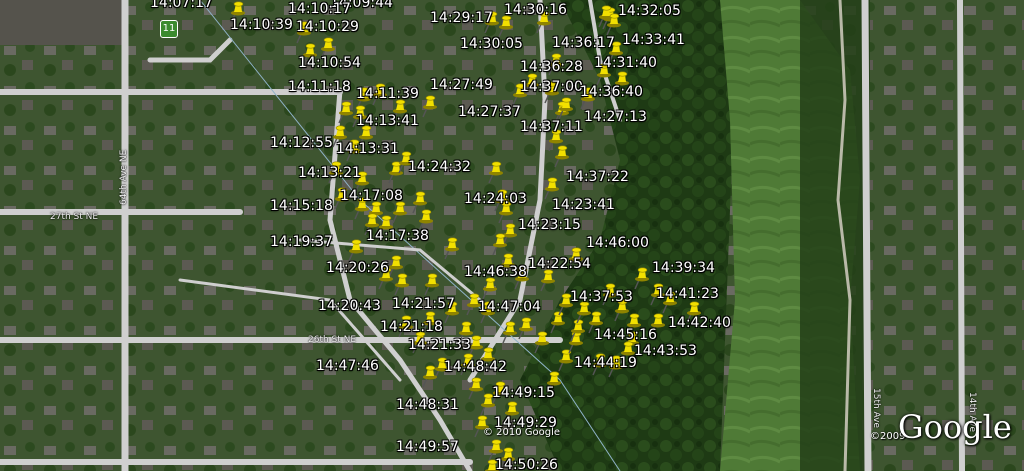  What do you see at coordinates (301, 206) in the screenshot?
I see `timestamp-label: 14:15:18` at bounding box center [301, 206].